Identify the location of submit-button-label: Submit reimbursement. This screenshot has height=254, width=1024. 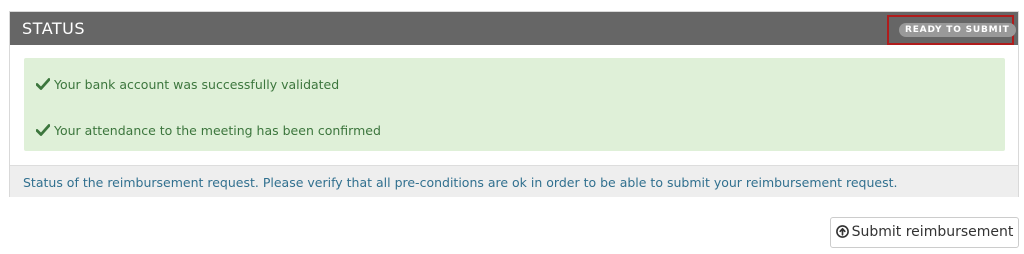
(932, 232).